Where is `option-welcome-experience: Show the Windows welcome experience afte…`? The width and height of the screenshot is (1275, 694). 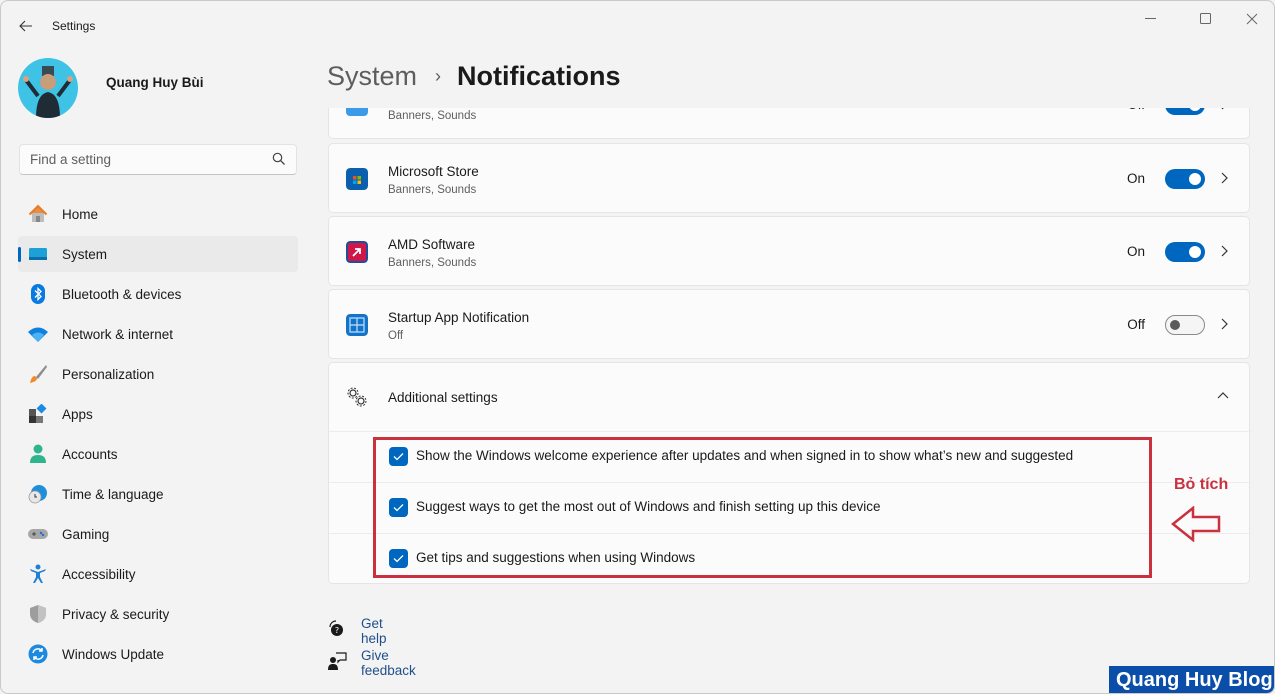
option-welcome-experience: Show the Windows welcome experience afte… is located at coordinates (790, 456).